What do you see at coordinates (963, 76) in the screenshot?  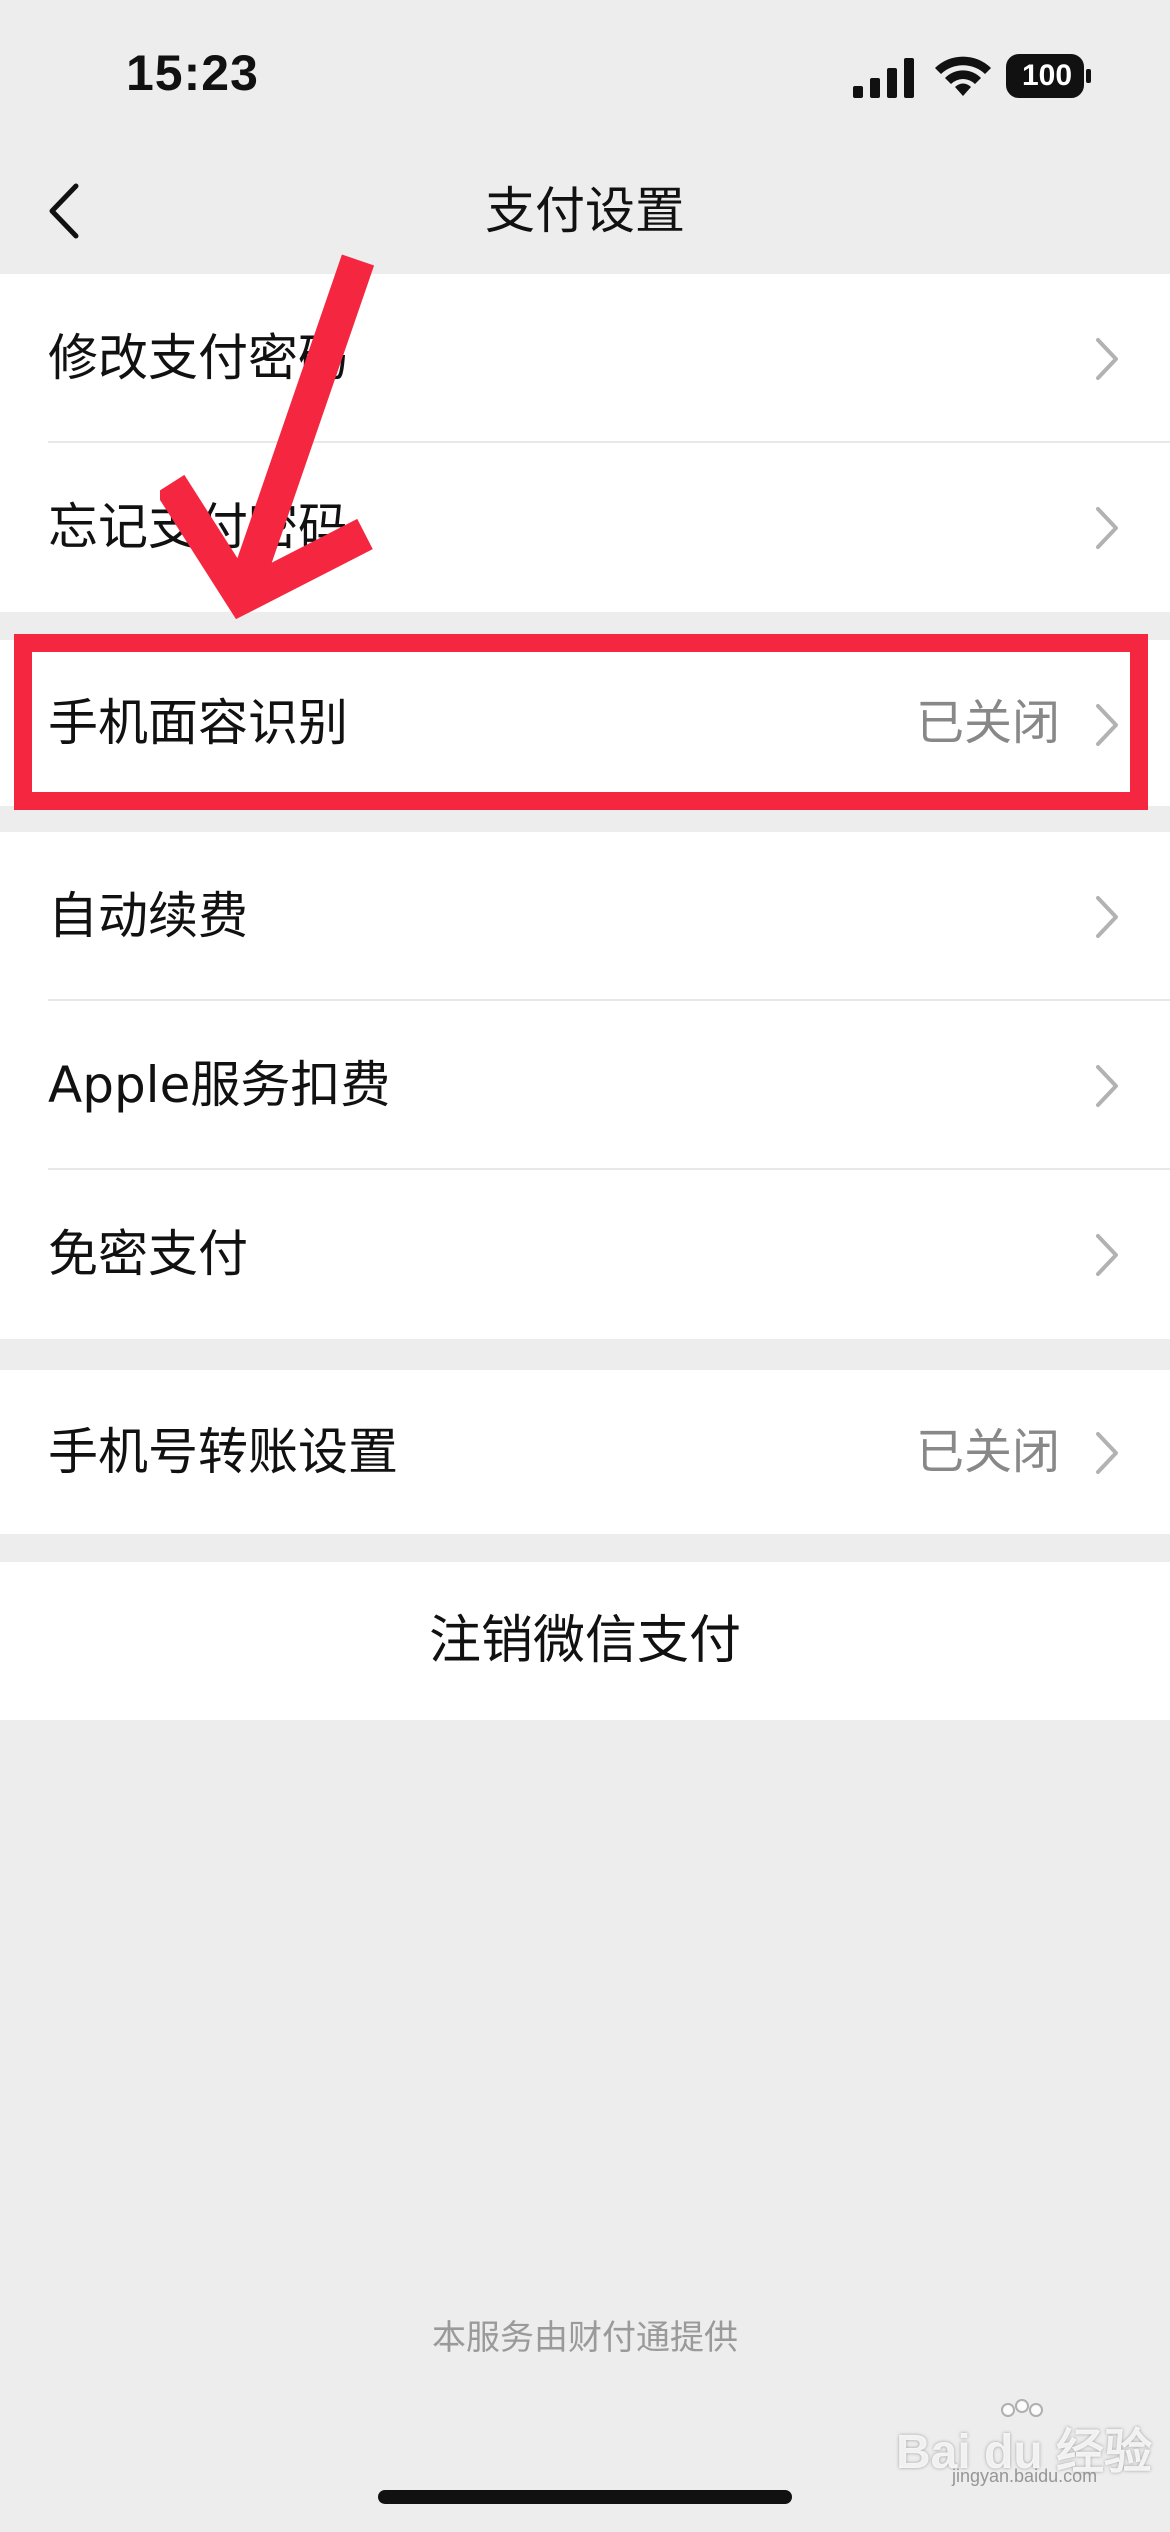 I see `wifi-icon` at bounding box center [963, 76].